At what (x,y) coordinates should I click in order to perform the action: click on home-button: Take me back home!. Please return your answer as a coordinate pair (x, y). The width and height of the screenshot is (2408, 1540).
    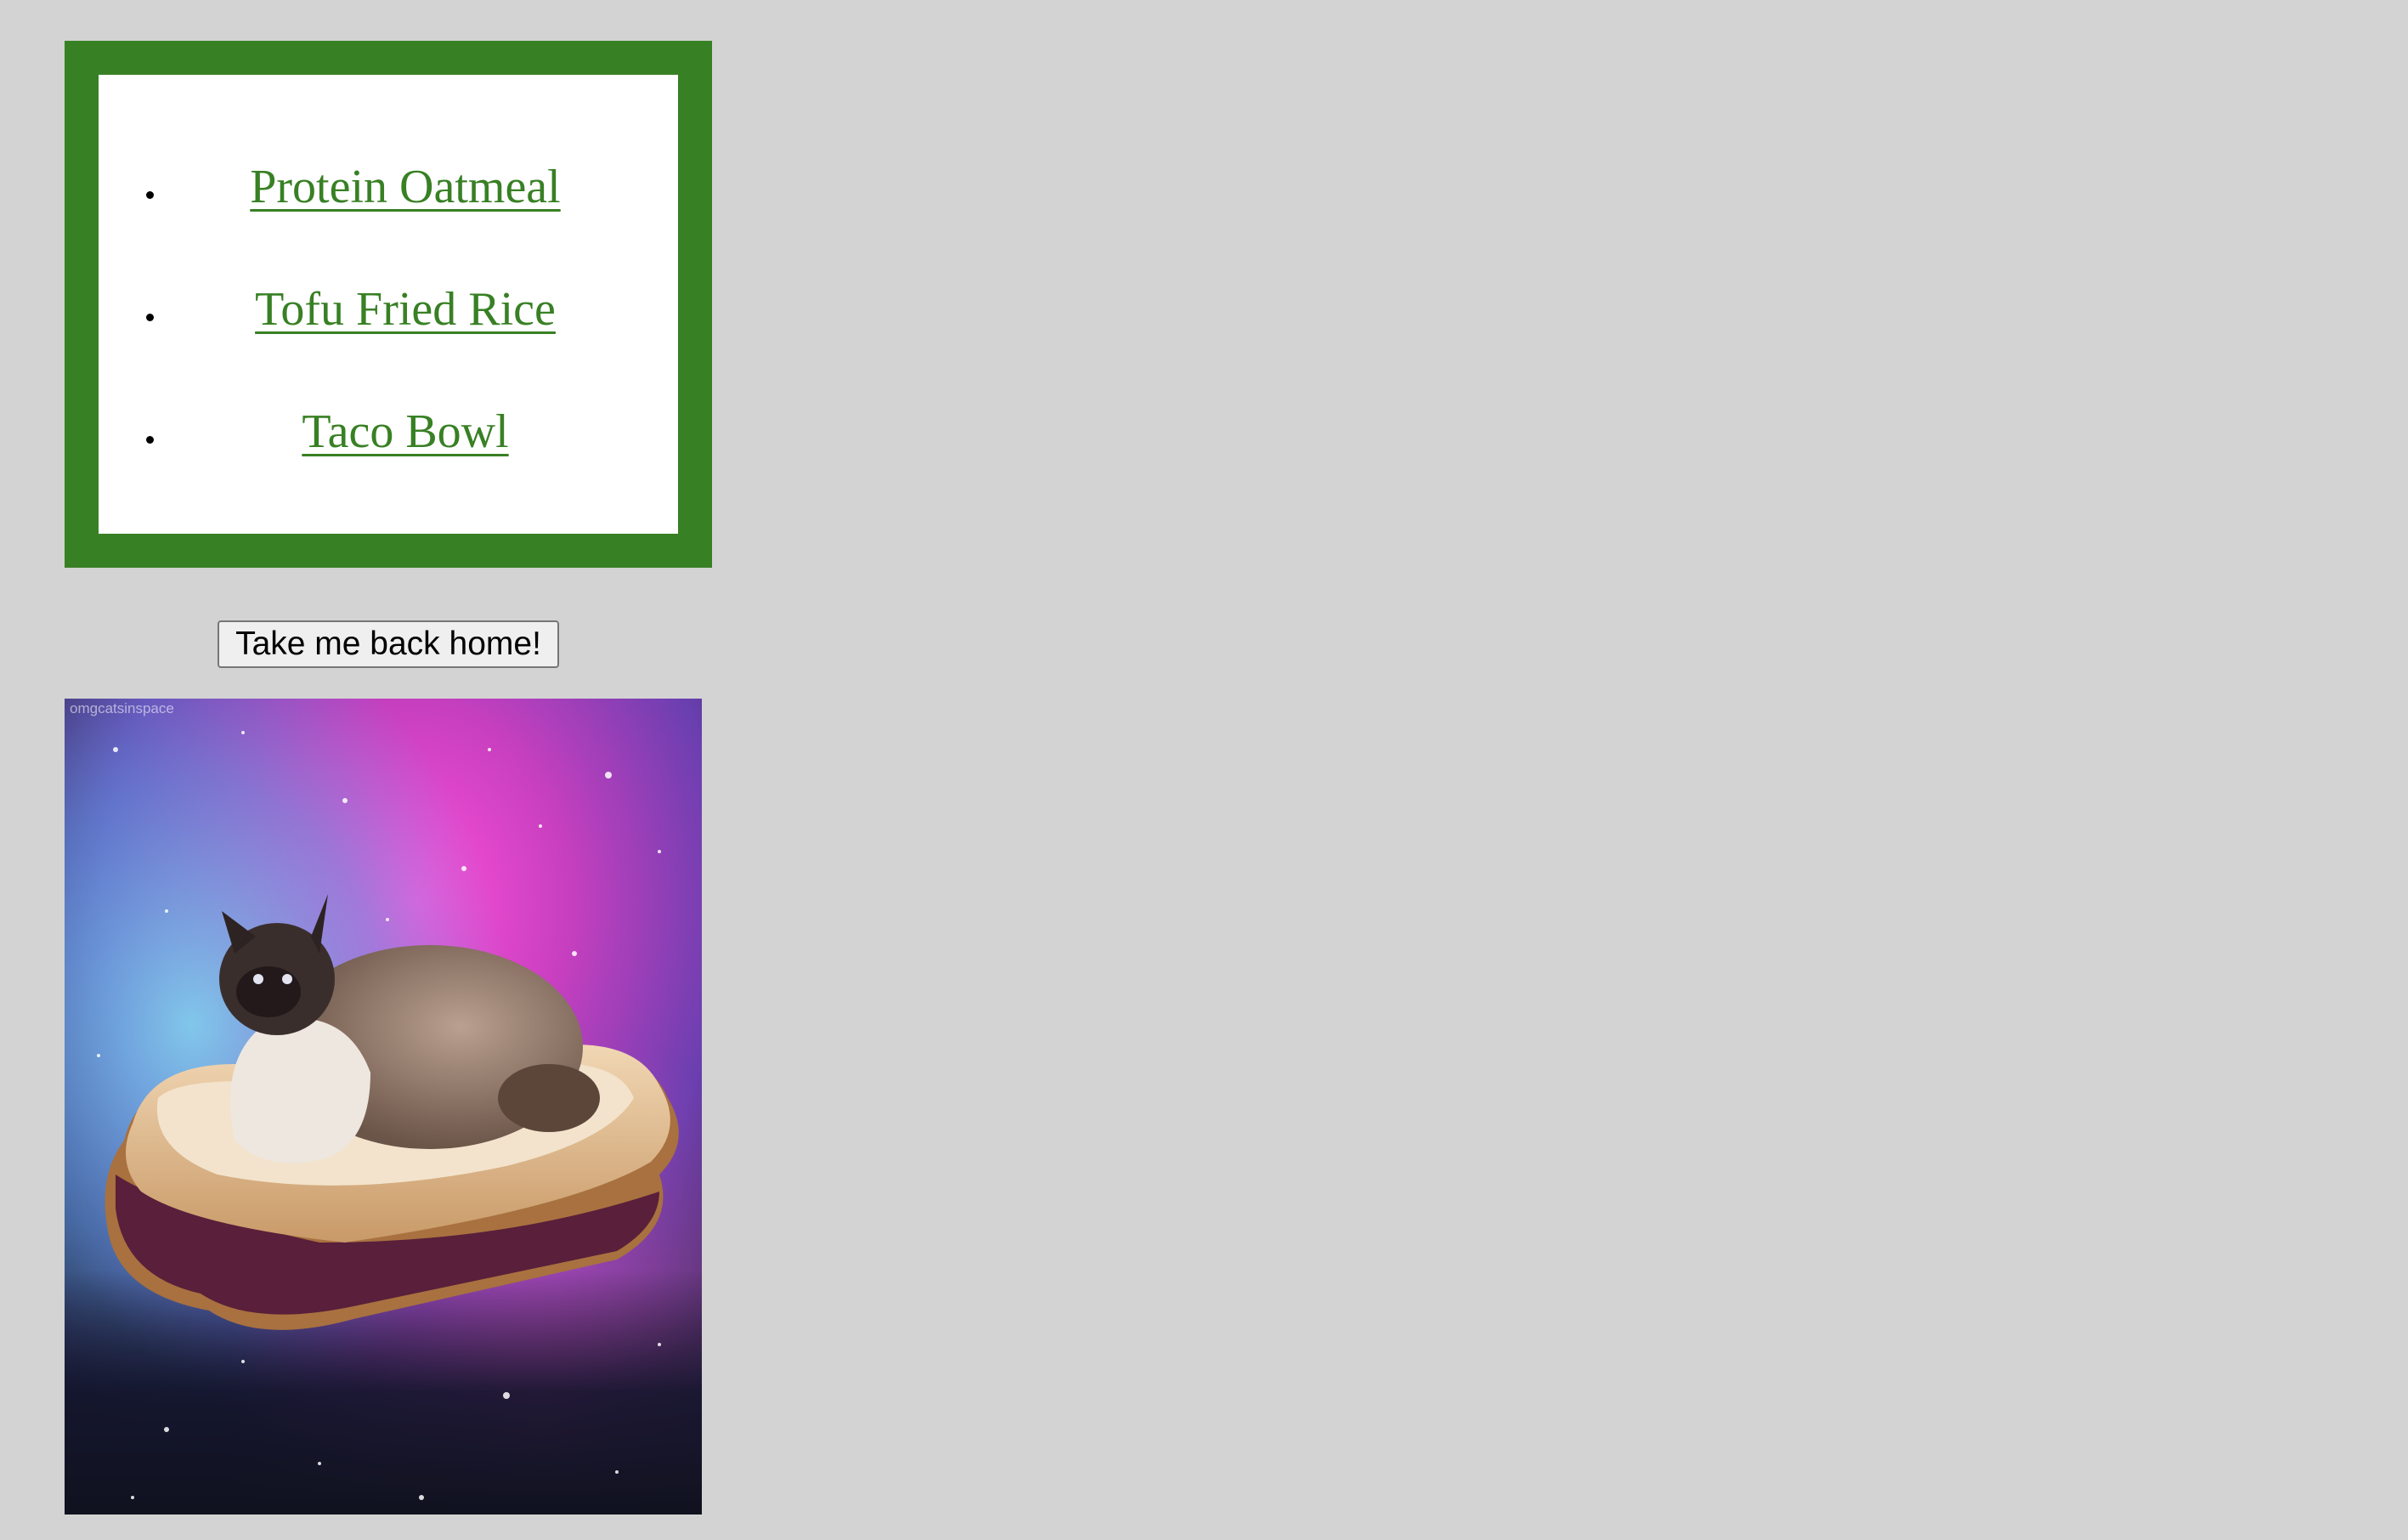
    Looking at the image, I should click on (388, 644).